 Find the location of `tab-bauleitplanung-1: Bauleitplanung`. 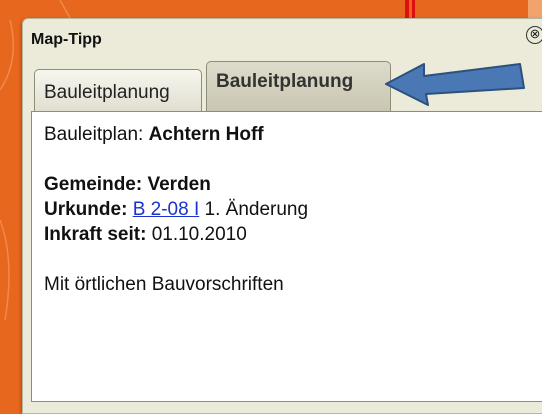

tab-bauleitplanung-1: Bauleitplanung is located at coordinates (118, 90).